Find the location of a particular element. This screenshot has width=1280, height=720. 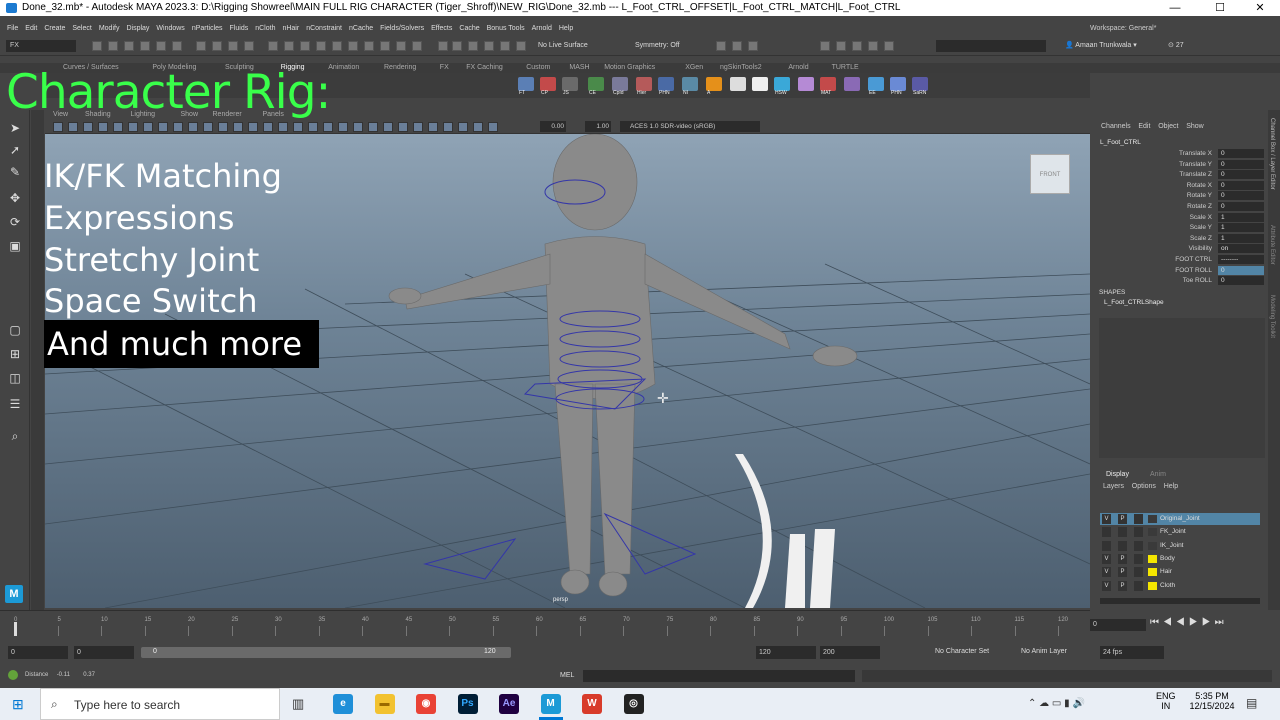

select-tool-icon: ➤ is located at coordinates (15, 128).